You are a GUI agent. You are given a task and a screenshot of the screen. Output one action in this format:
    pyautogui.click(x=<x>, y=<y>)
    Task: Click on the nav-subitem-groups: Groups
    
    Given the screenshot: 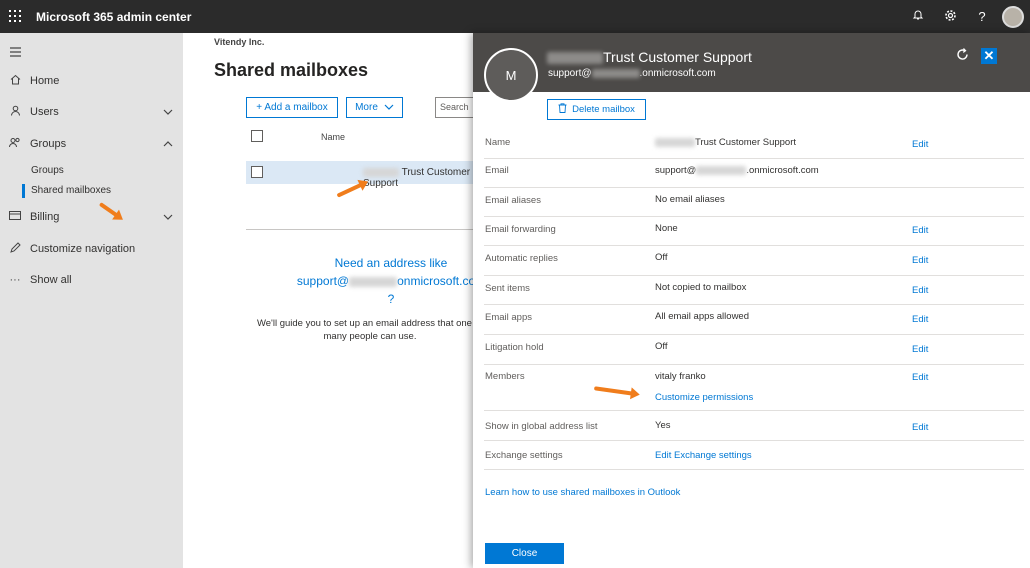 What is the action you would take?
    pyautogui.click(x=47, y=170)
    